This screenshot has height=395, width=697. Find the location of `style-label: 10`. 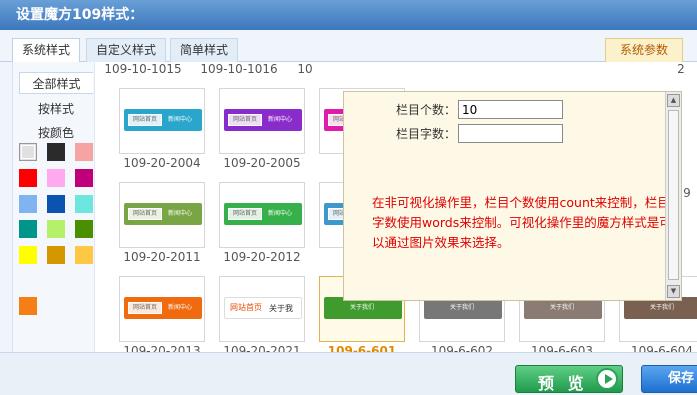

style-label: 10 is located at coordinates (305, 69).